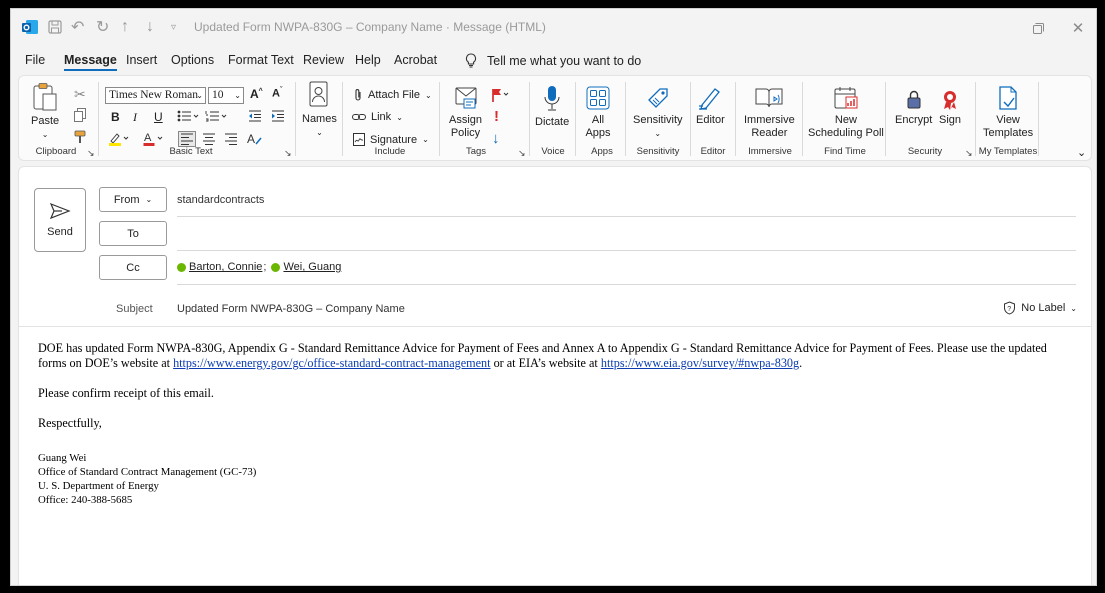 The image size is (1105, 593). I want to click on names-button: Names ⌄, so click(319, 109).